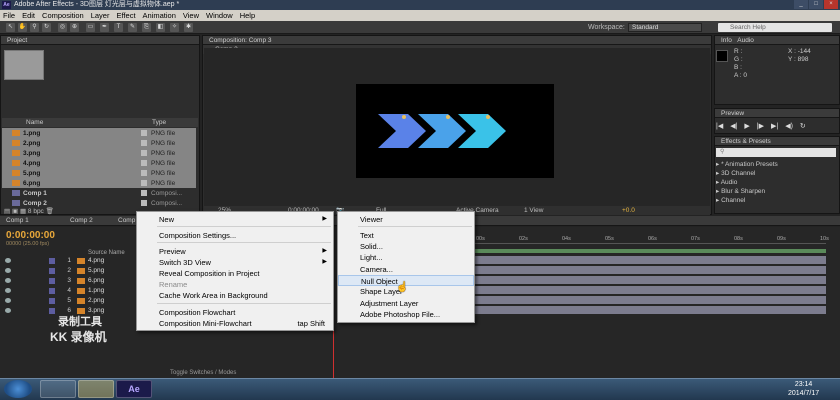 Image resolution: width=840 pixels, height=400 pixels. I want to click on menu-layer: Layer, so click(100, 15).